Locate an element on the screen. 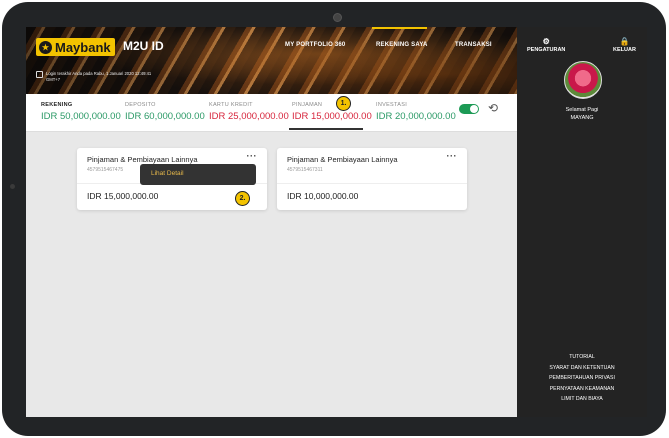  tab-rekening: REKENING IDR 50,000,000.00 is located at coordinates (81, 112).